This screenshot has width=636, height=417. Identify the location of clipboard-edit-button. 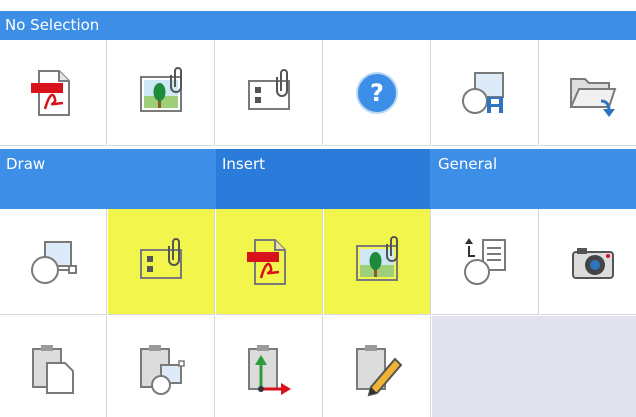
(377, 366).